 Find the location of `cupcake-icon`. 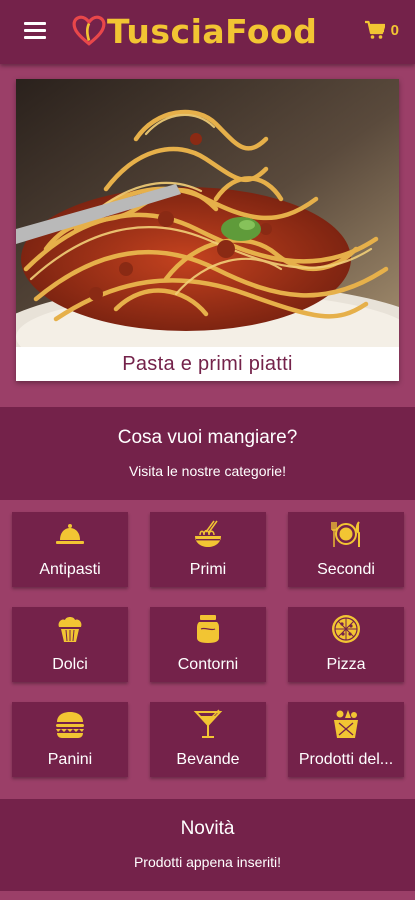

cupcake-icon is located at coordinates (70, 629).